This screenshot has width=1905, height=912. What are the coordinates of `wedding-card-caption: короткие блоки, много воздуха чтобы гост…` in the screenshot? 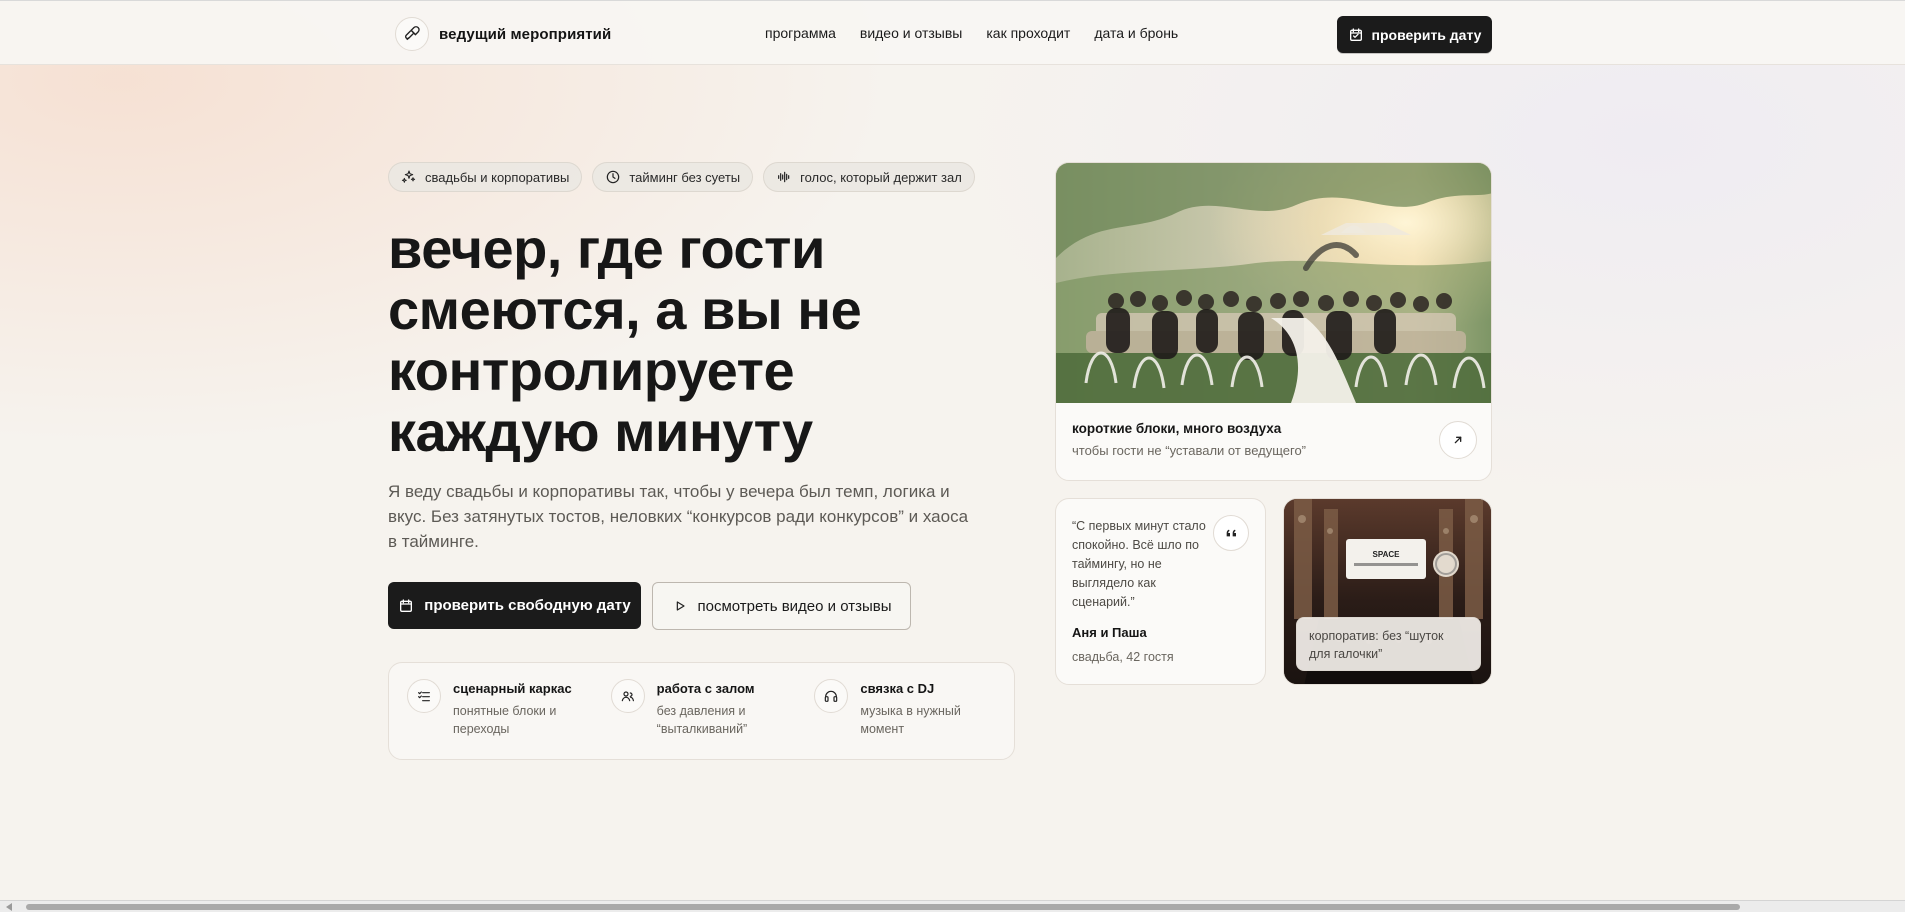 It's located at (1273, 439).